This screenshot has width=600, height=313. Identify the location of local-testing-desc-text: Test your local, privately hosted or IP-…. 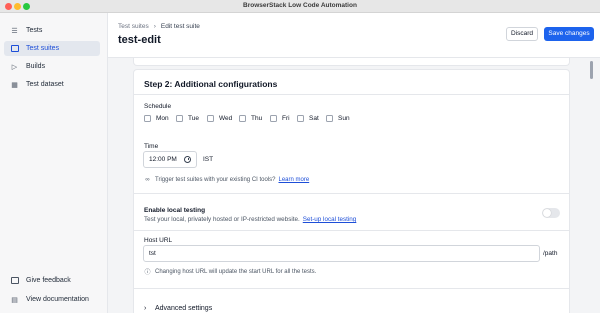
(222, 219).